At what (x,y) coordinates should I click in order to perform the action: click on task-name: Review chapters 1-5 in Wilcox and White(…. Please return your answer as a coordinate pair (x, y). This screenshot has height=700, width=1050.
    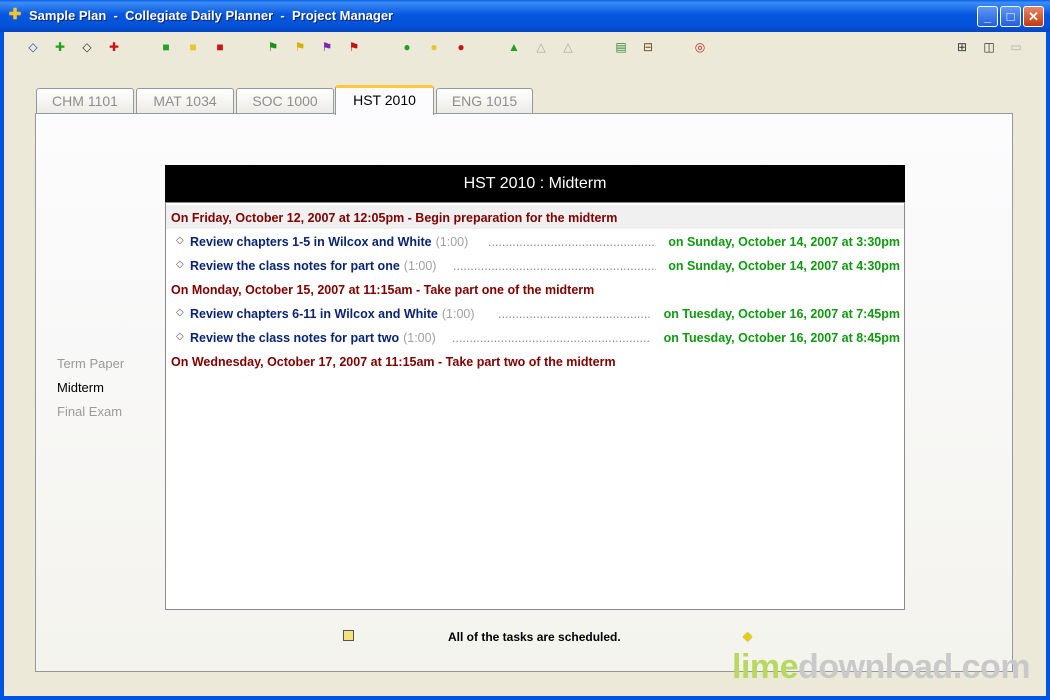
    Looking at the image, I should click on (329, 242).